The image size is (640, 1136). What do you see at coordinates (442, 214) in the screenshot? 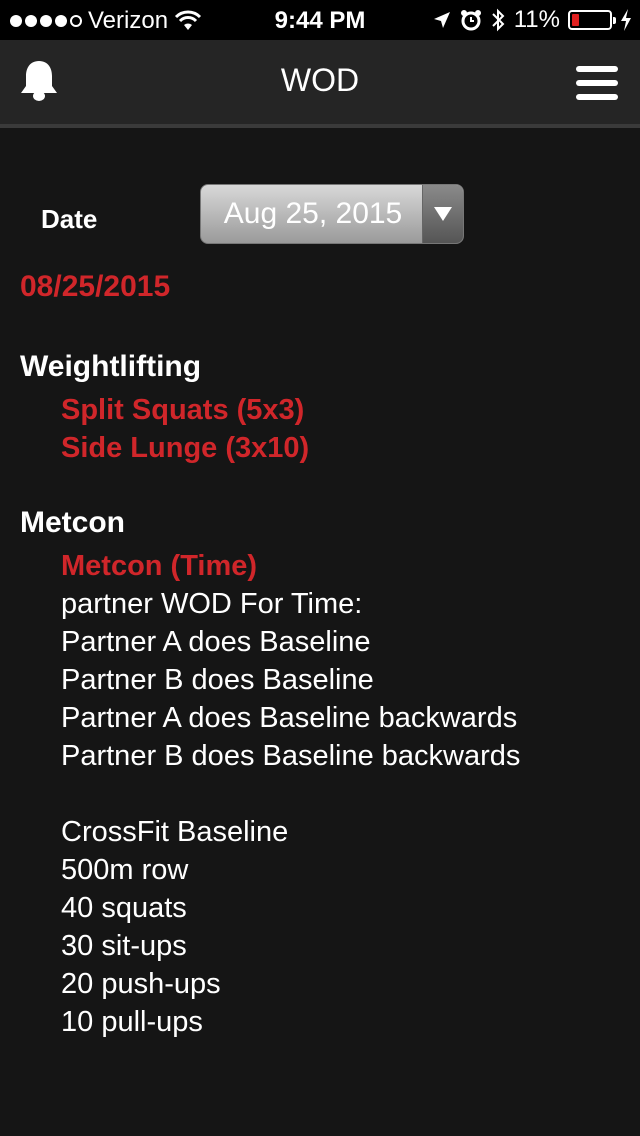
I see `chevron-down-icon` at bounding box center [442, 214].